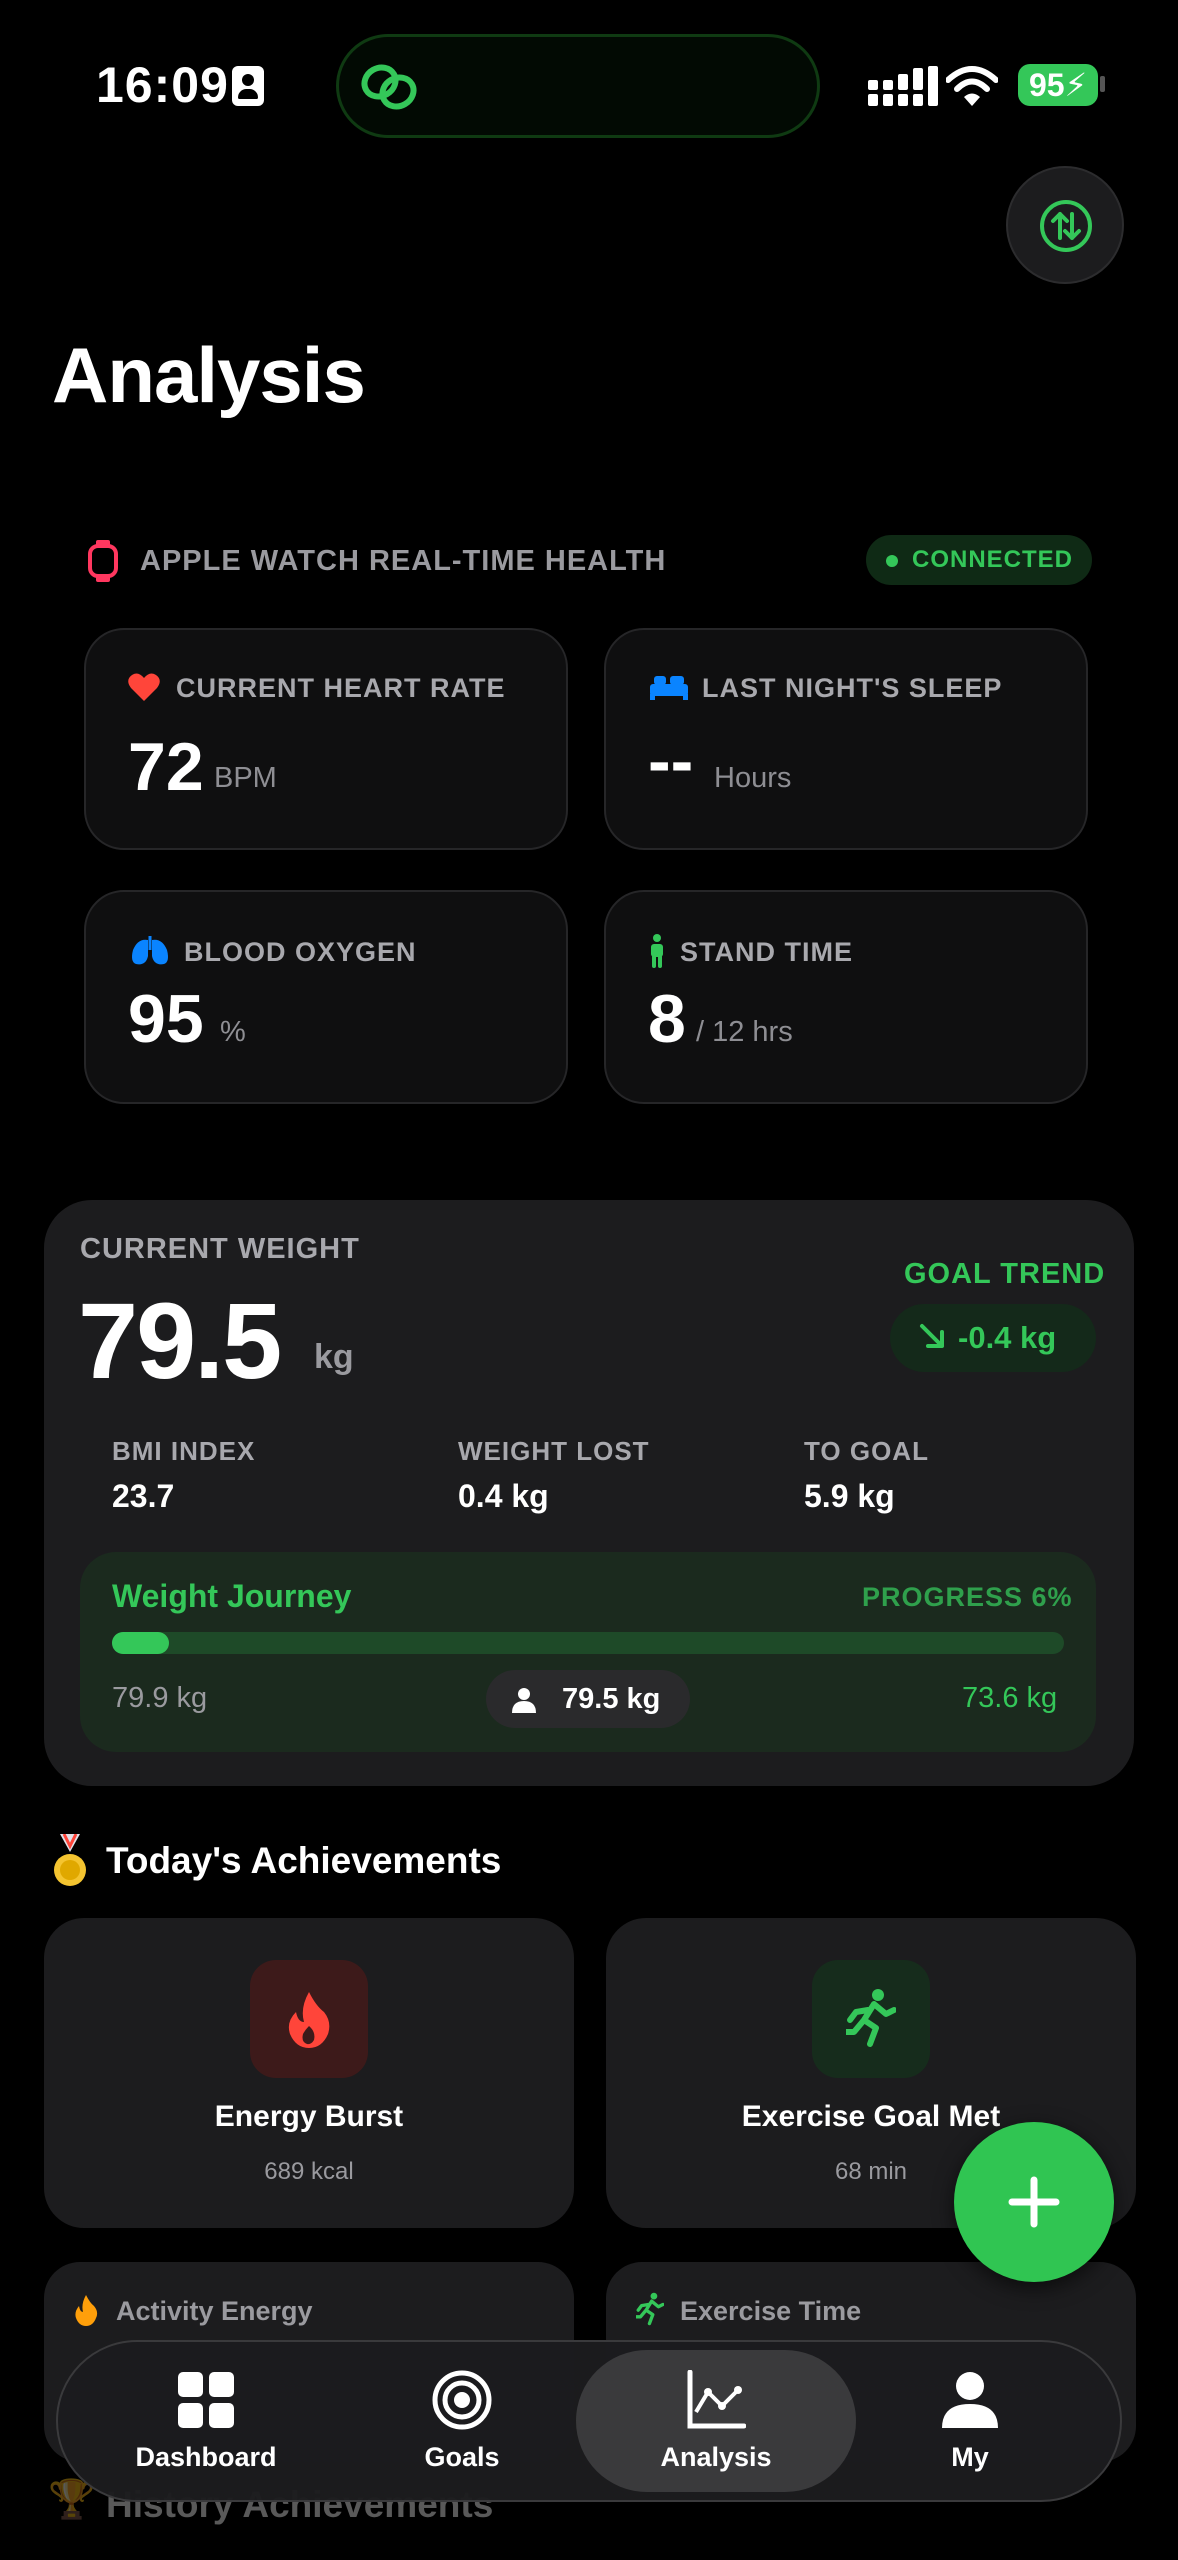 Image resolution: width=1178 pixels, height=2560 pixels. Describe the element at coordinates (180, 1340) in the screenshot. I see `current-weight-value: 79.5` at that location.